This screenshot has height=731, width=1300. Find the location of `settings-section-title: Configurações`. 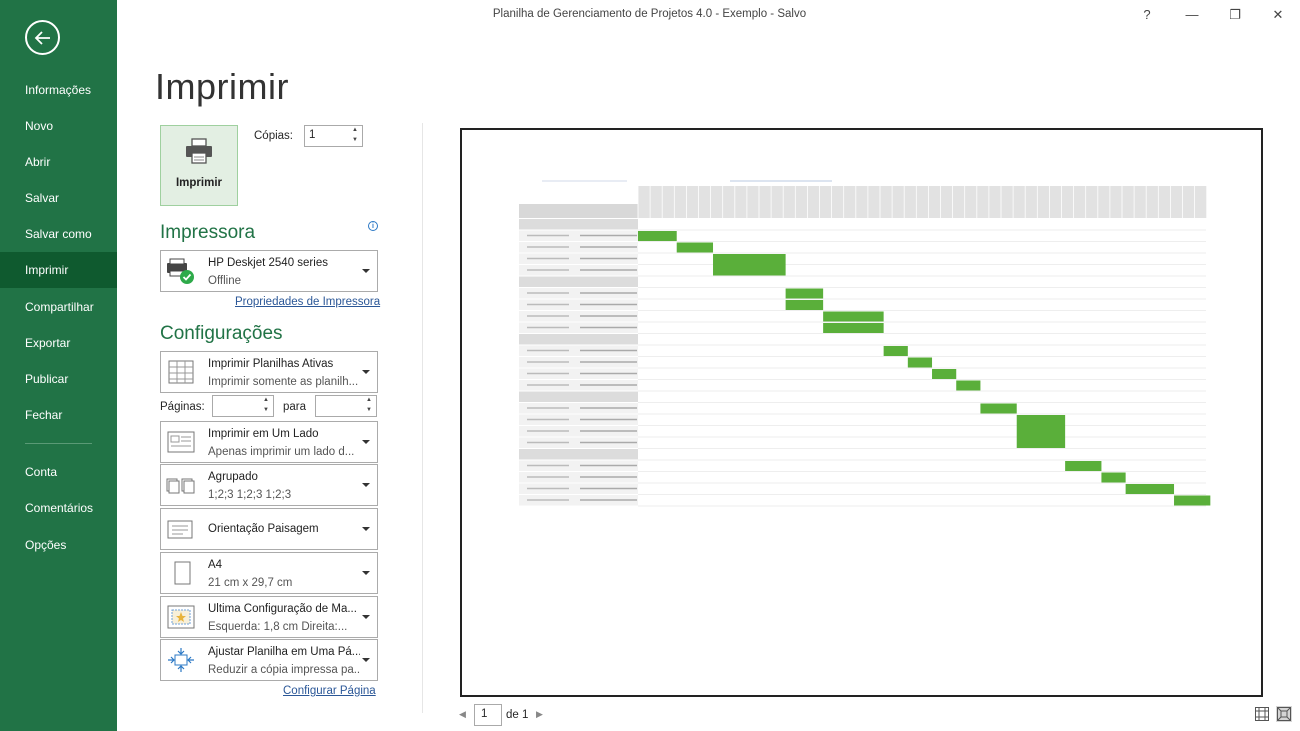

settings-section-title: Configurações is located at coordinates (221, 333).